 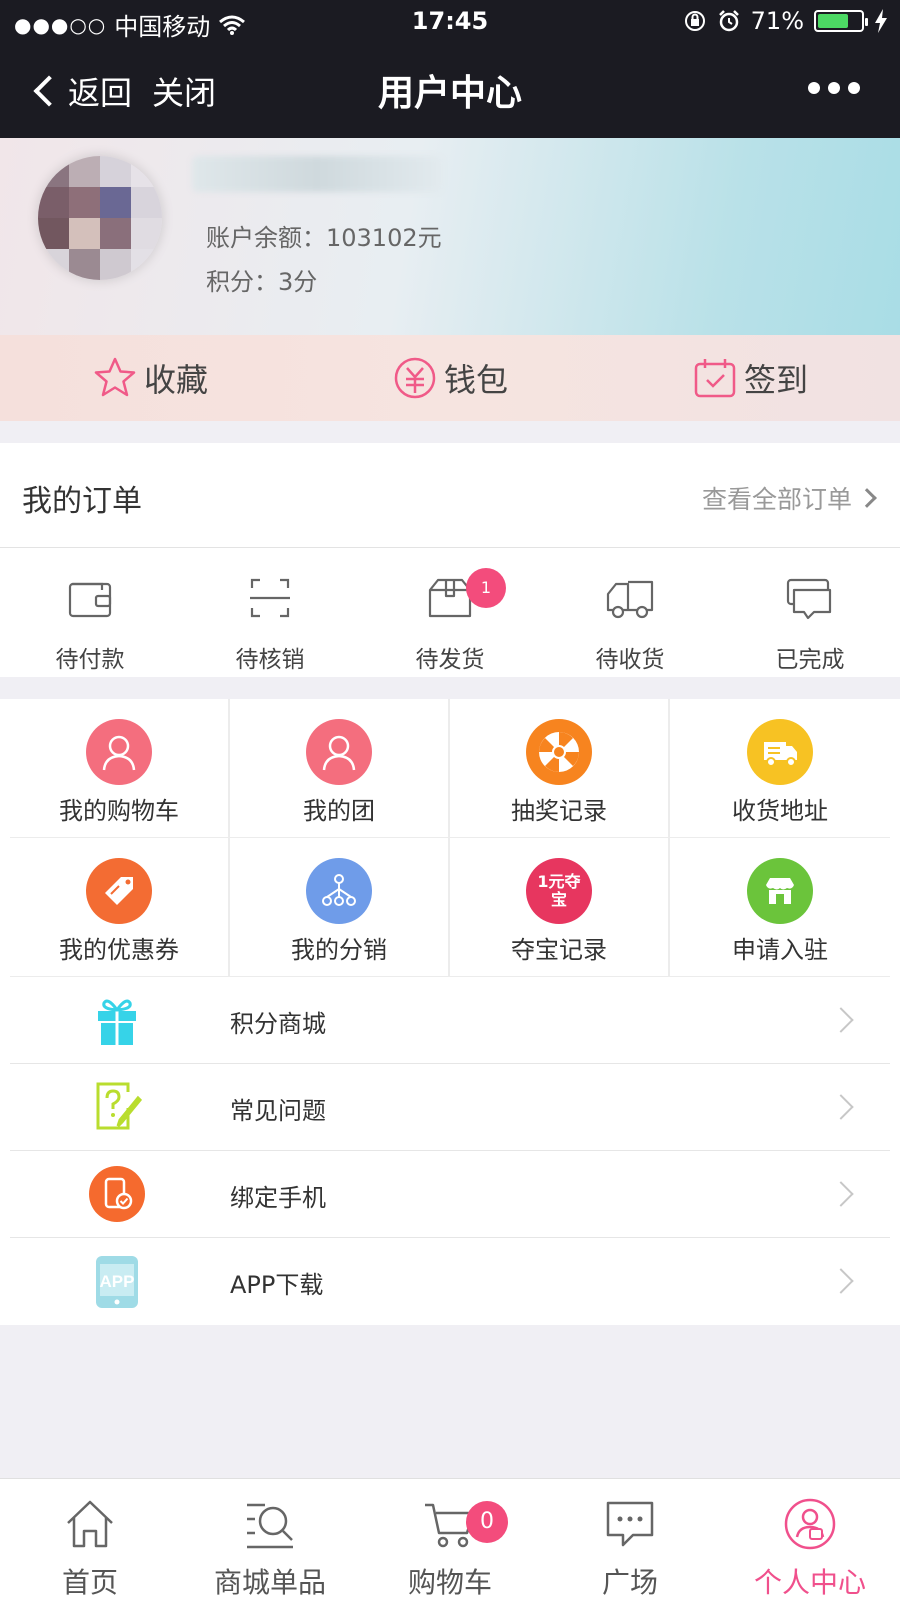 I want to click on order-state-pending-verify: 待核销, so click(x=270, y=612).